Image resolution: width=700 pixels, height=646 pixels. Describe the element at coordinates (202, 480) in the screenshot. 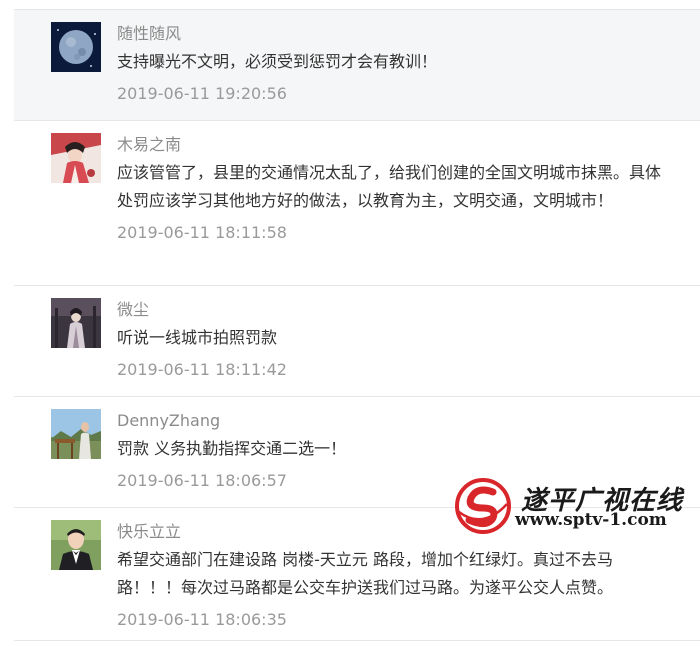

I see `comment-timestamp: 2019-06-11 18:06:57` at that location.